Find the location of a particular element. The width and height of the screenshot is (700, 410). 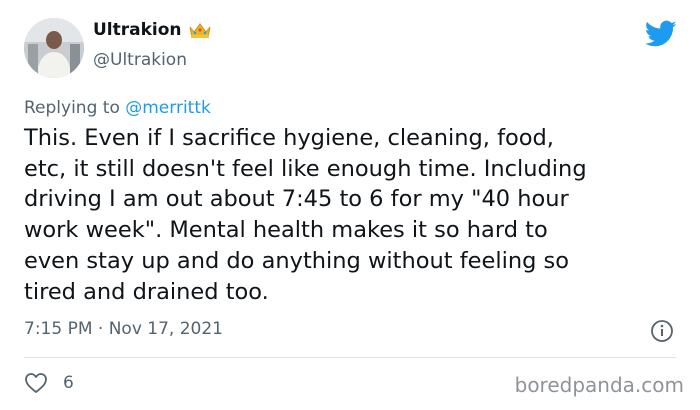

heart-icon is located at coordinates (36, 383).